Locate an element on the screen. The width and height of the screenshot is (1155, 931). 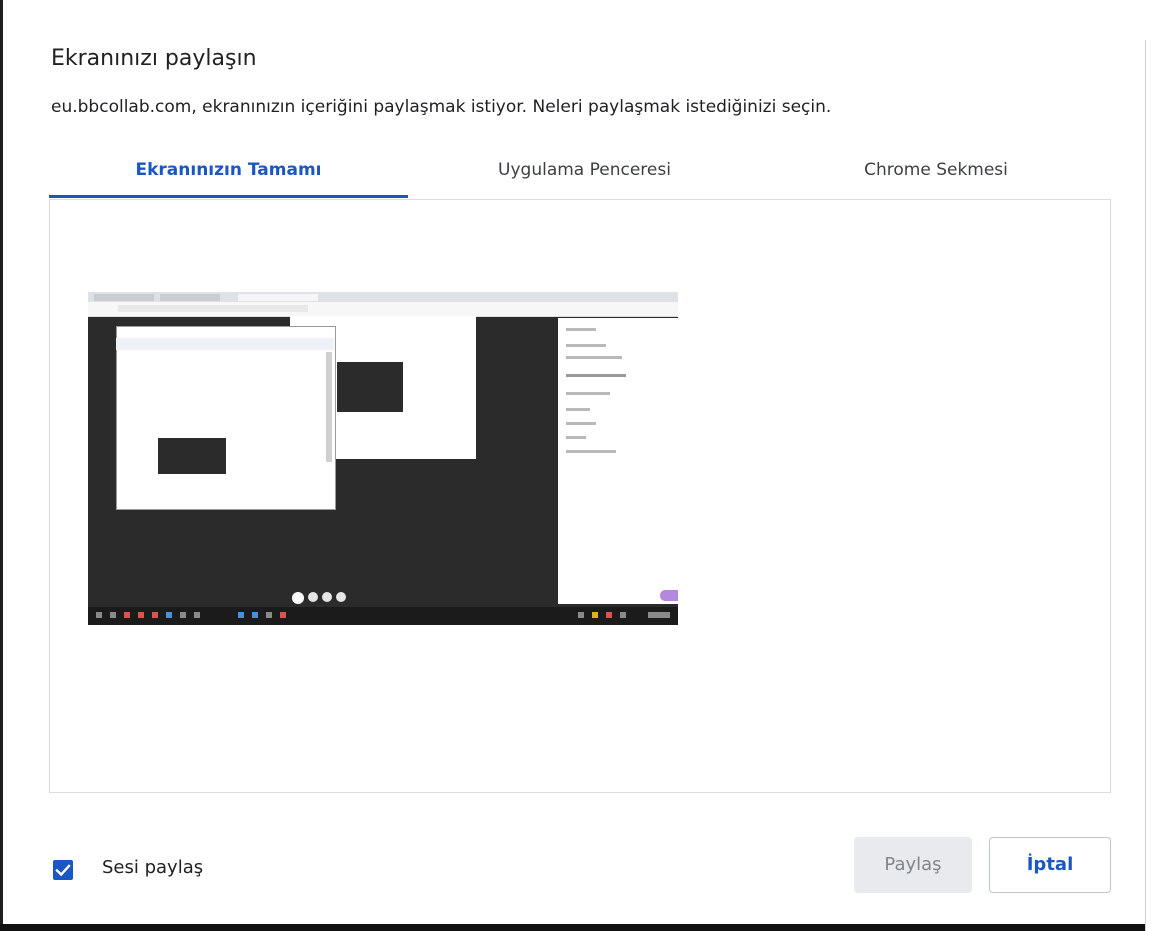
checkmark-icon is located at coordinates (63, 870).